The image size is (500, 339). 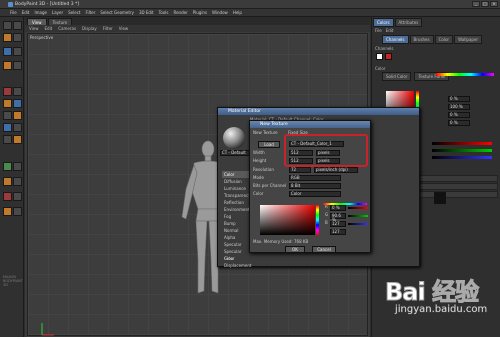 What do you see at coordinates (459, 107) in the screenshot?
I see `value-2: 100 %` at bounding box center [459, 107].